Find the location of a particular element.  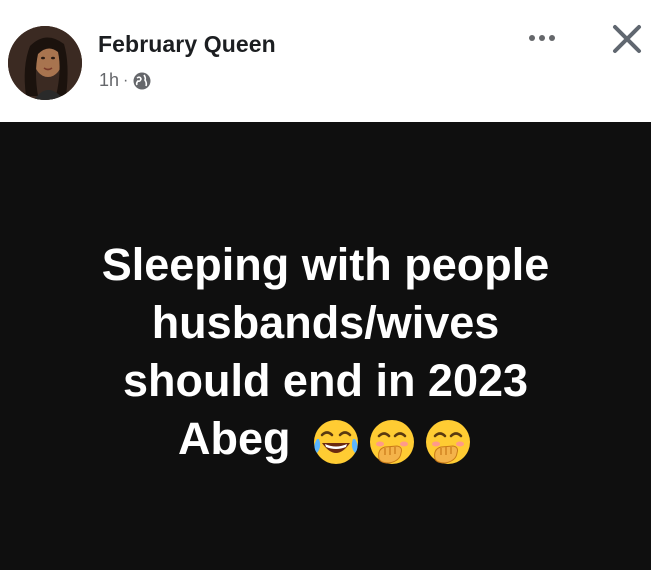

avatar is located at coordinates (45, 63).